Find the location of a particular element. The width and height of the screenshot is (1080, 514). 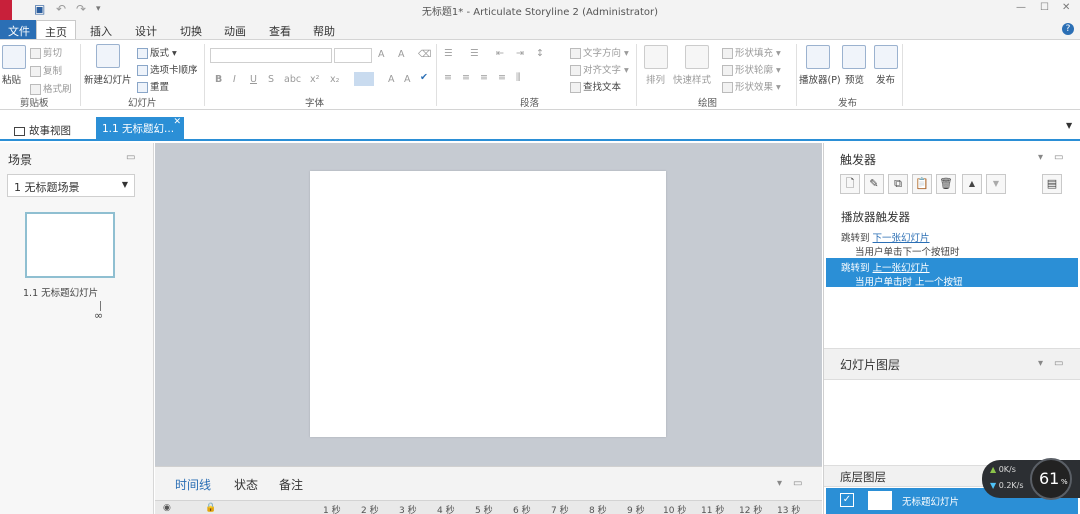

new-slide-icon is located at coordinates (108, 56).